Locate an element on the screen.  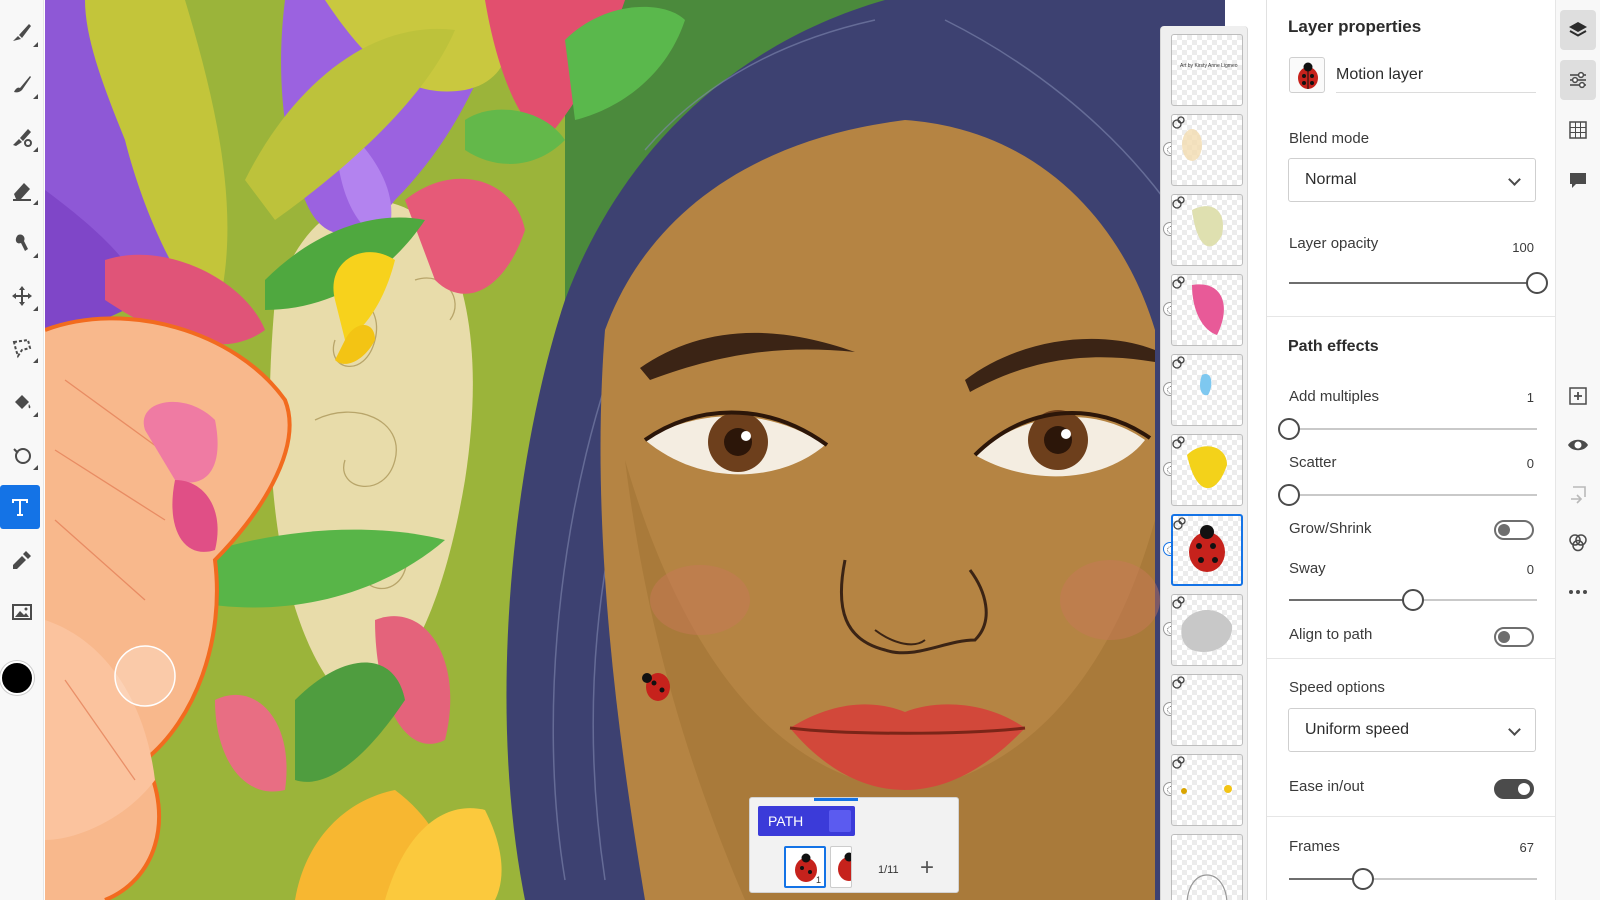
live-brush-tool is located at coordinates (22, 84).